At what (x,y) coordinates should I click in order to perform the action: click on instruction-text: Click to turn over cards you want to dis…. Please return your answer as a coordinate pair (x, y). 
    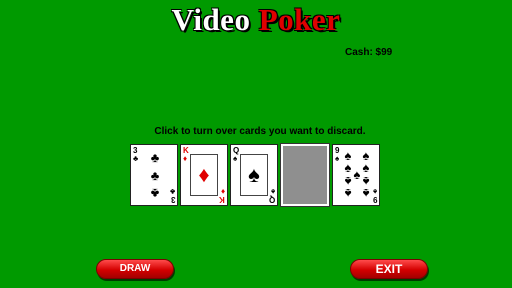
    Looking at the image, I should click on (260, 131).